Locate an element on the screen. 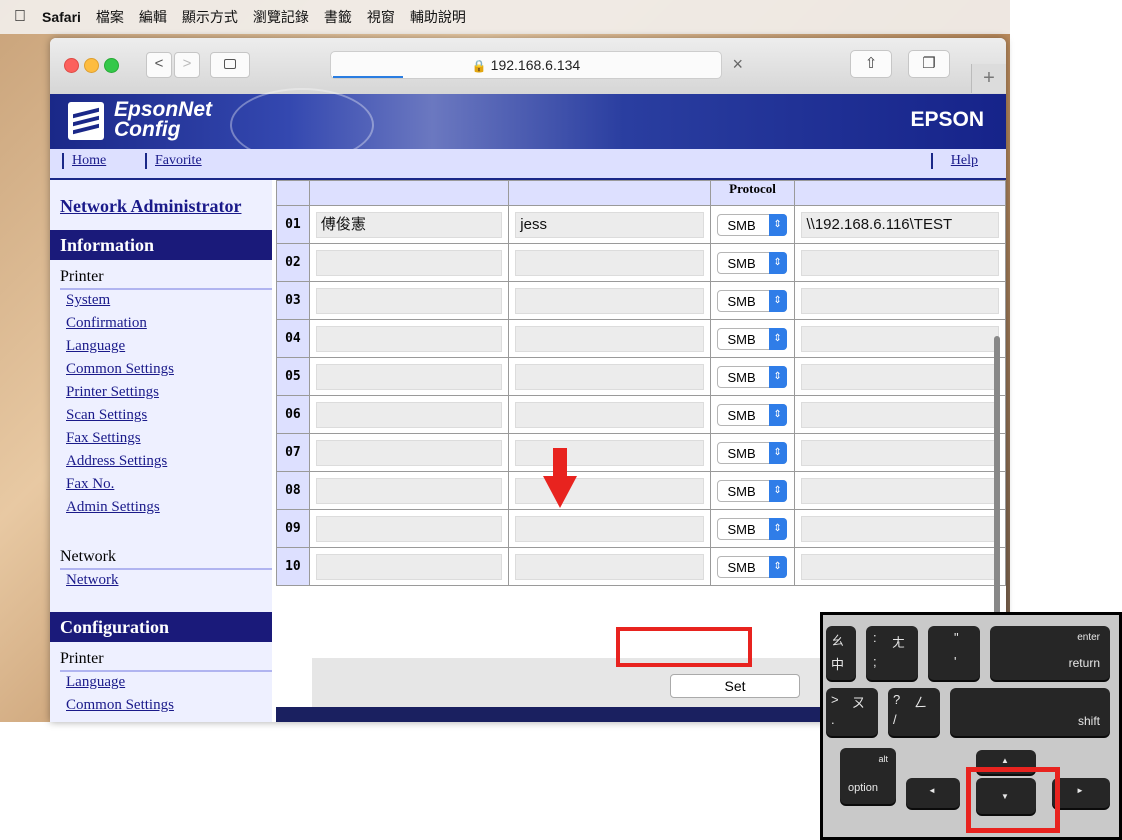 Image resolution: width=1122 pixels, height=840 pixels. zoom-window-button is located at coordinates (111, 65).